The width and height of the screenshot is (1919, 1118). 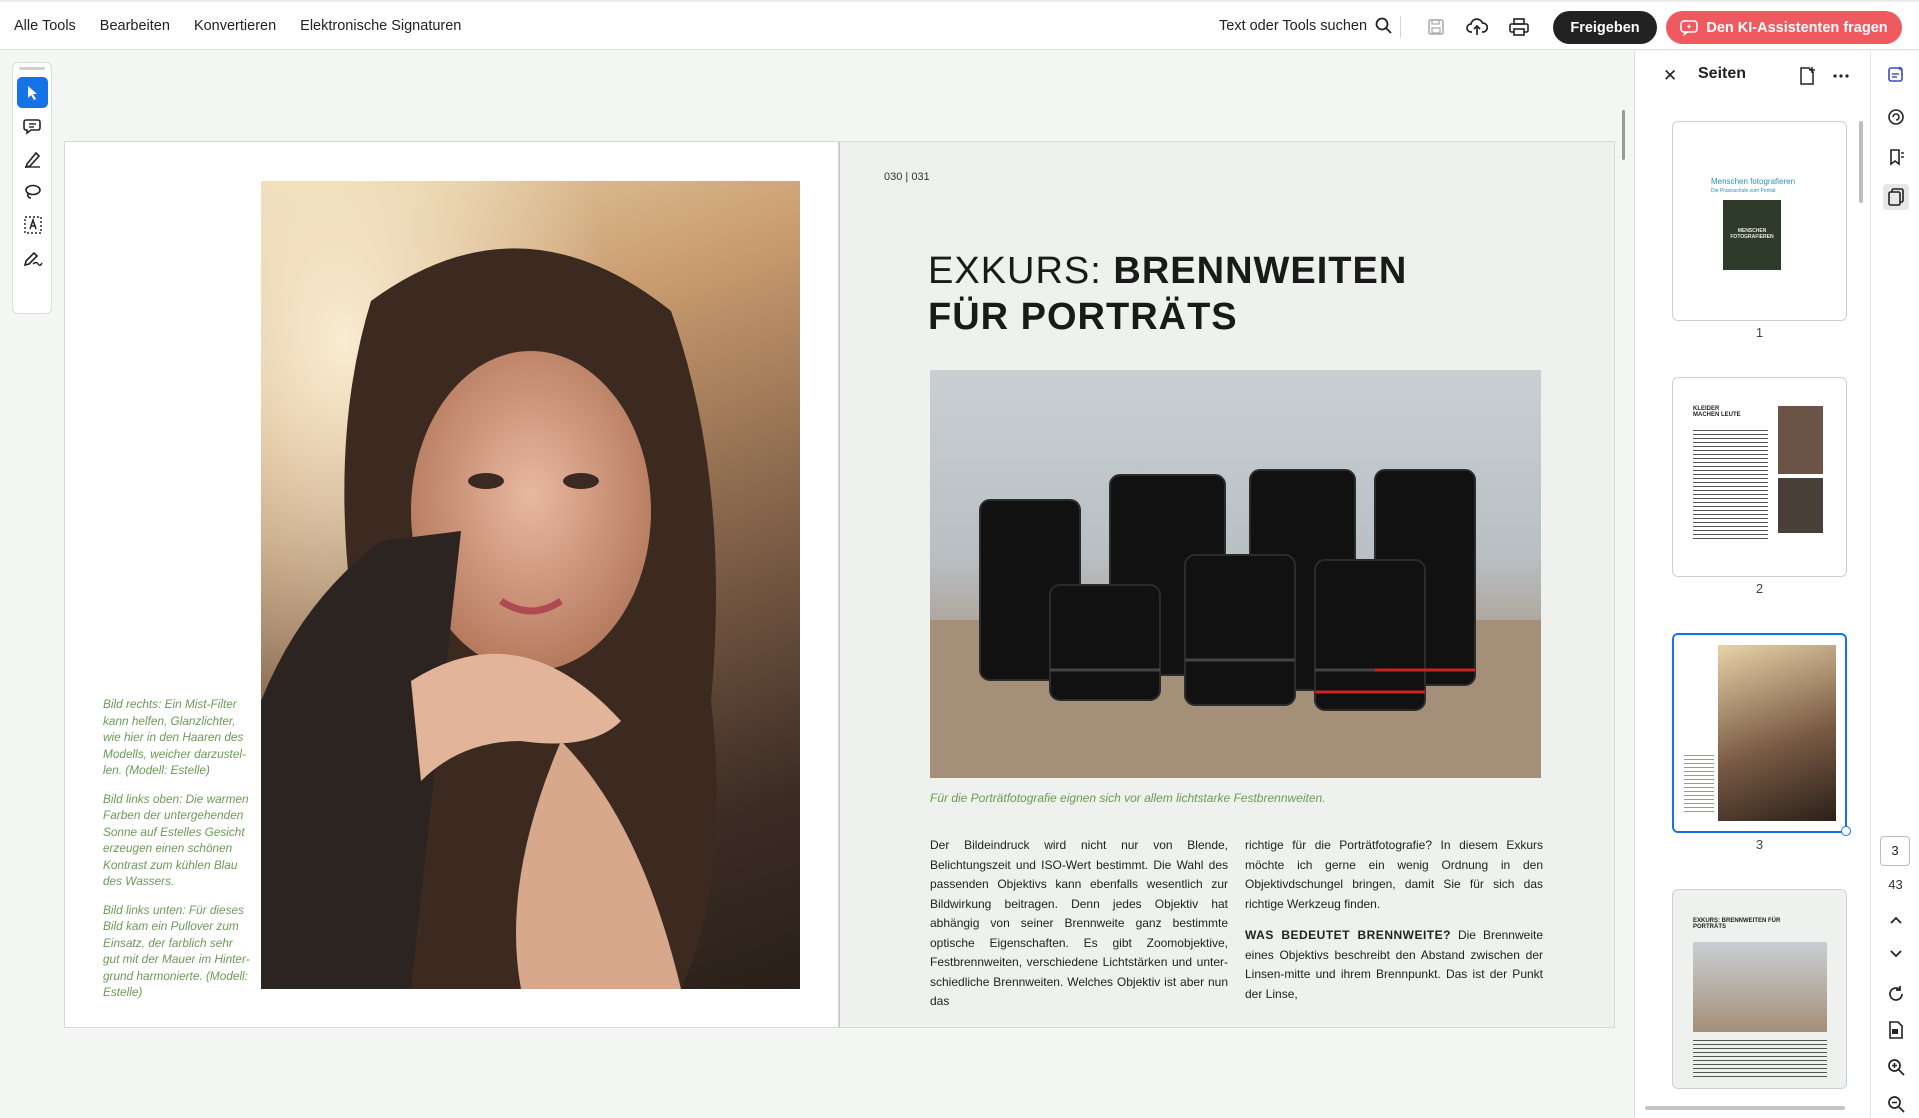 What do you see at coordinates (1348, 935) in the screenshot?
I see `col2-subhead: WAS BEDEUTET BRENNWEITE?` at bounding box center [1348, 935].